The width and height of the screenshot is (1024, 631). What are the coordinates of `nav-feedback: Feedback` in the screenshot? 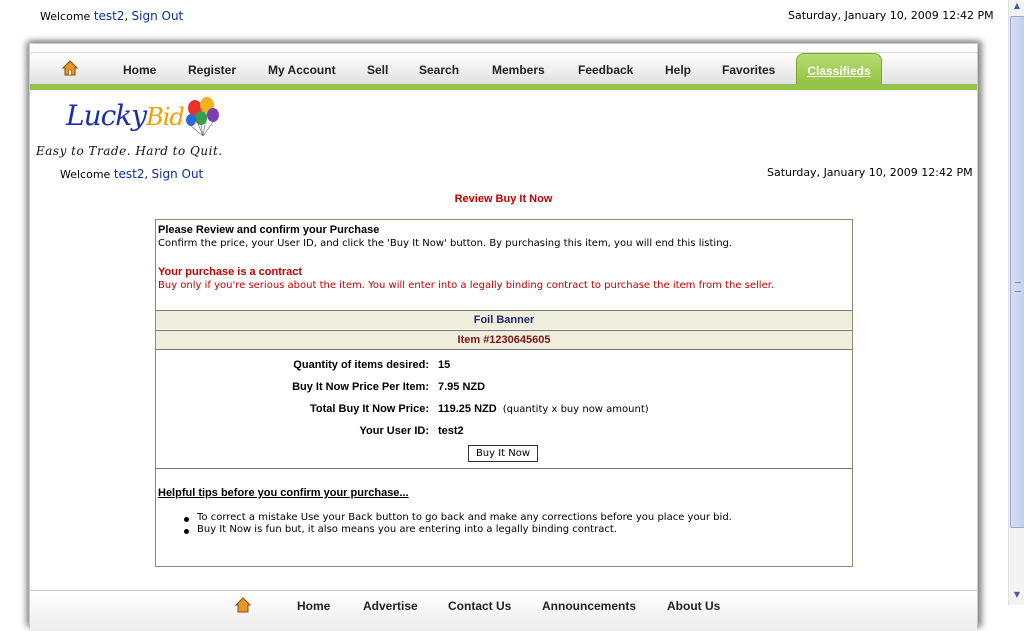 It's located at (605, 70).